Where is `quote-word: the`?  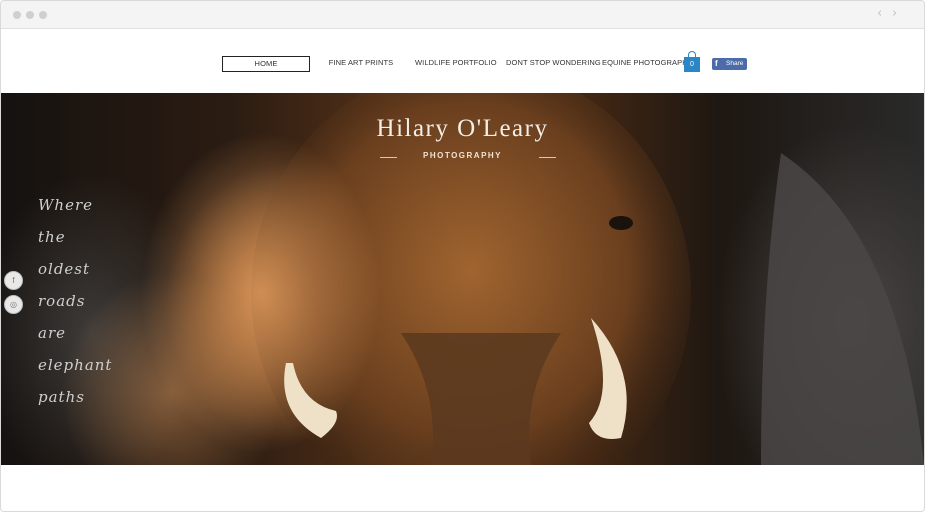
quote-word: the is located at coordinates (52, 237).